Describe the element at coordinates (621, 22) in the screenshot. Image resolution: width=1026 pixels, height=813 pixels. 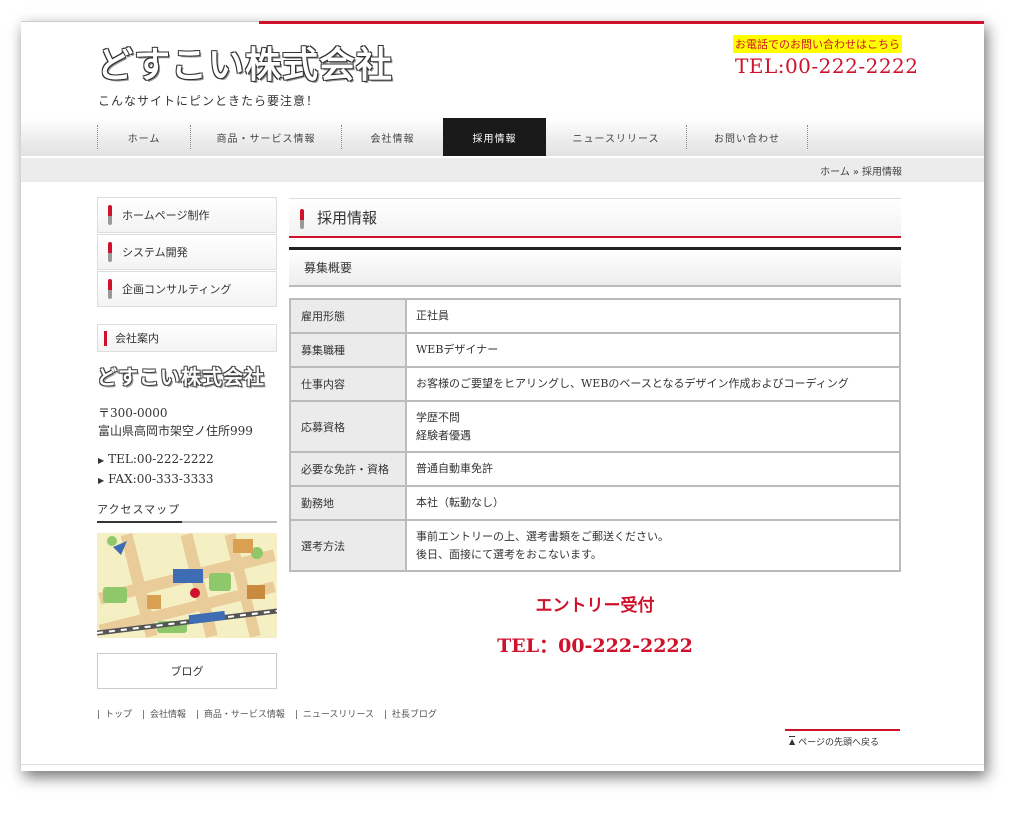
I see `top-accent-bar` at that location.